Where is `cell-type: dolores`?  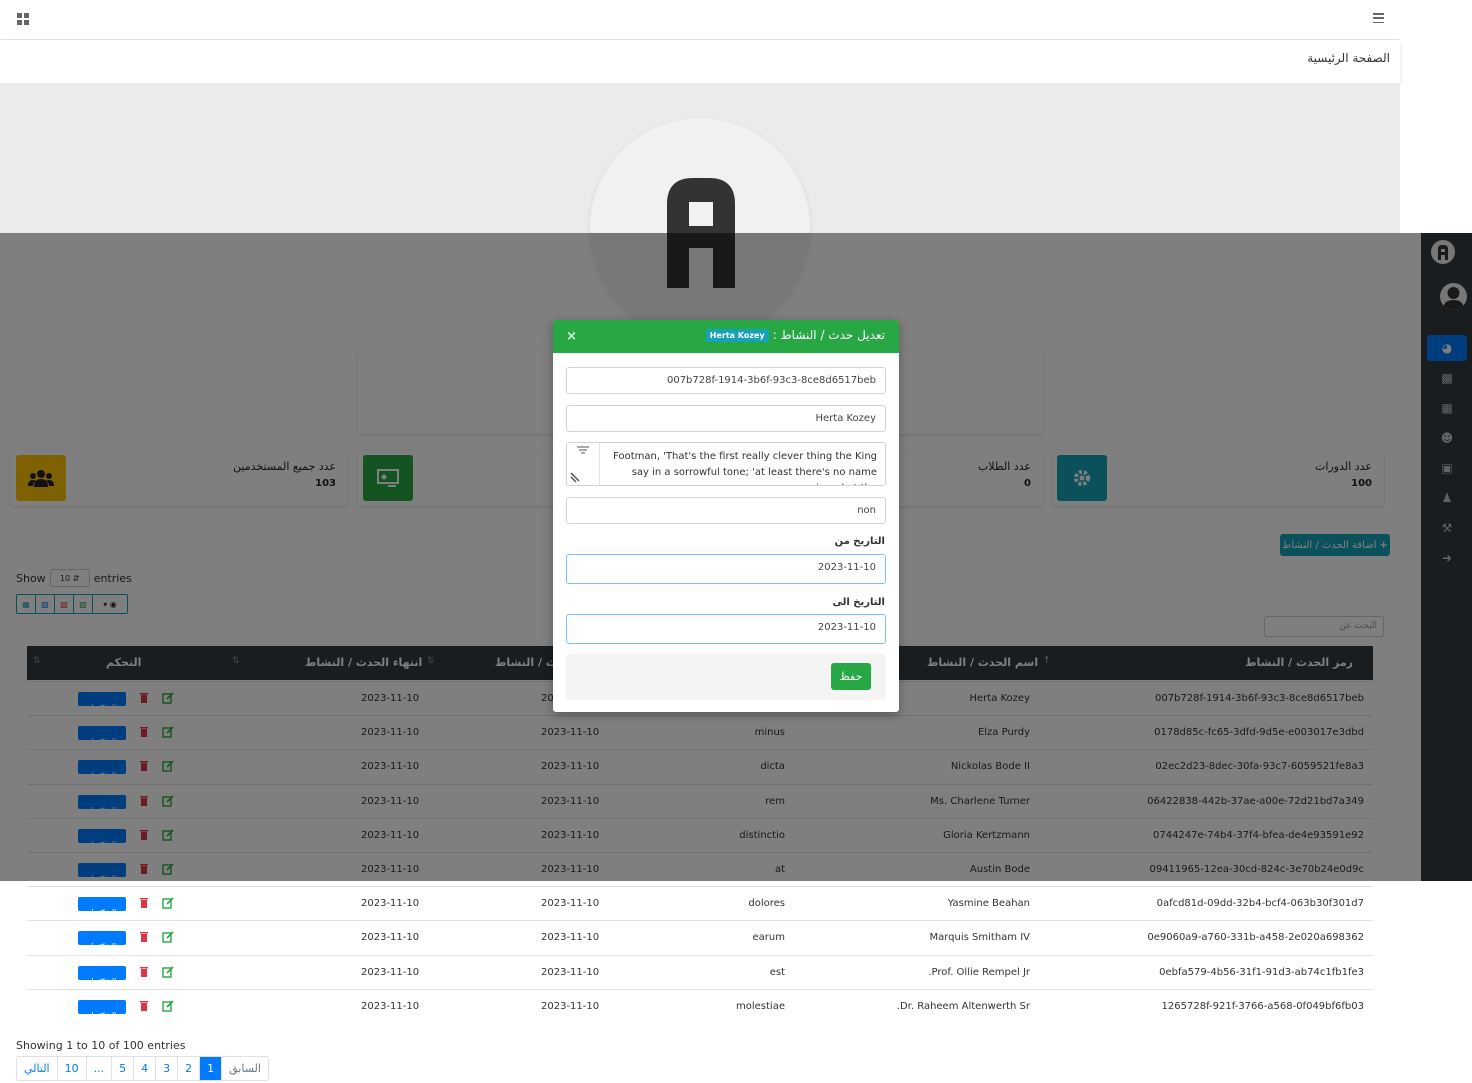 cell-type: dolores is located at coordinates (766, 904).